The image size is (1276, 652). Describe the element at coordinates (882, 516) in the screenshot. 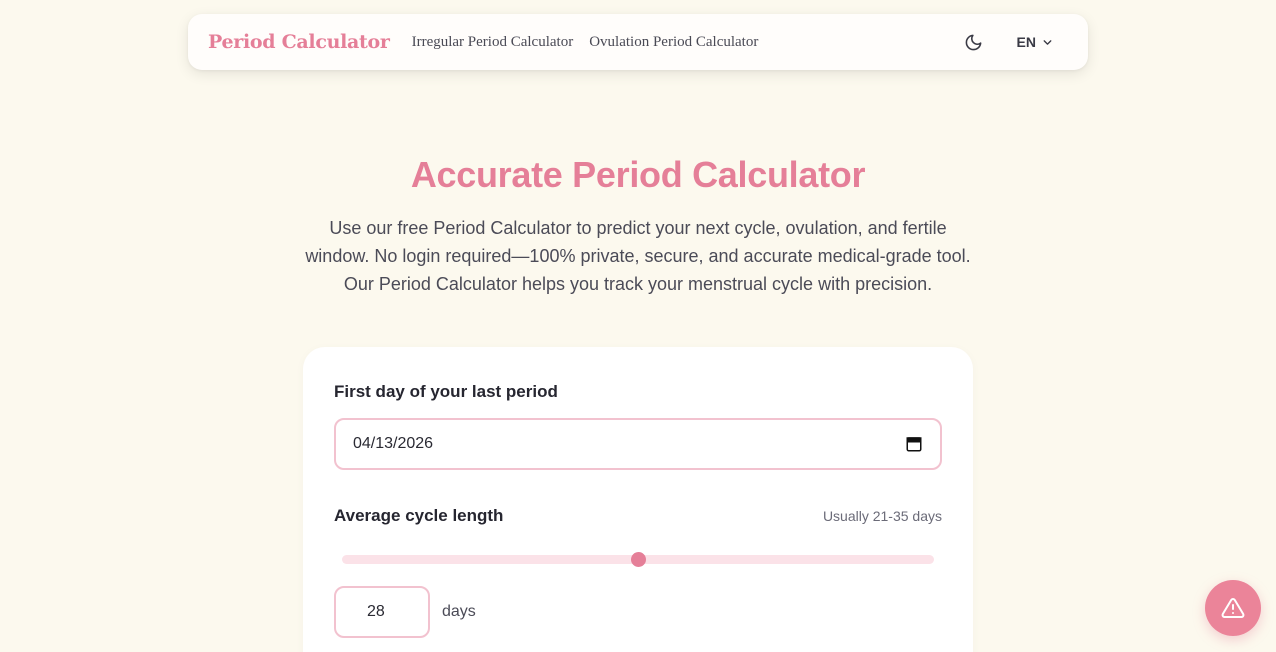

I see `cycle-length-hint: Usually 21-35 days` at that location.